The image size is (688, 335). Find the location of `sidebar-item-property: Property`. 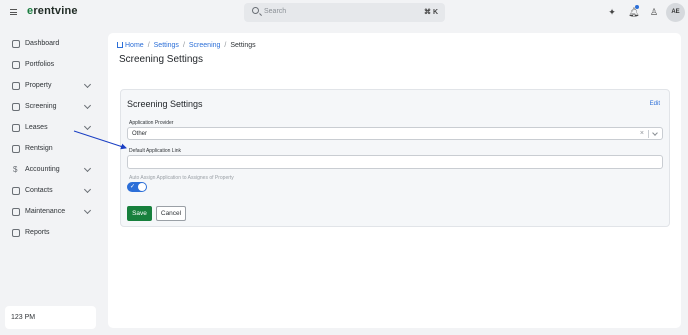

sidebar-item-property: Property is located at coordinates (52, 87).